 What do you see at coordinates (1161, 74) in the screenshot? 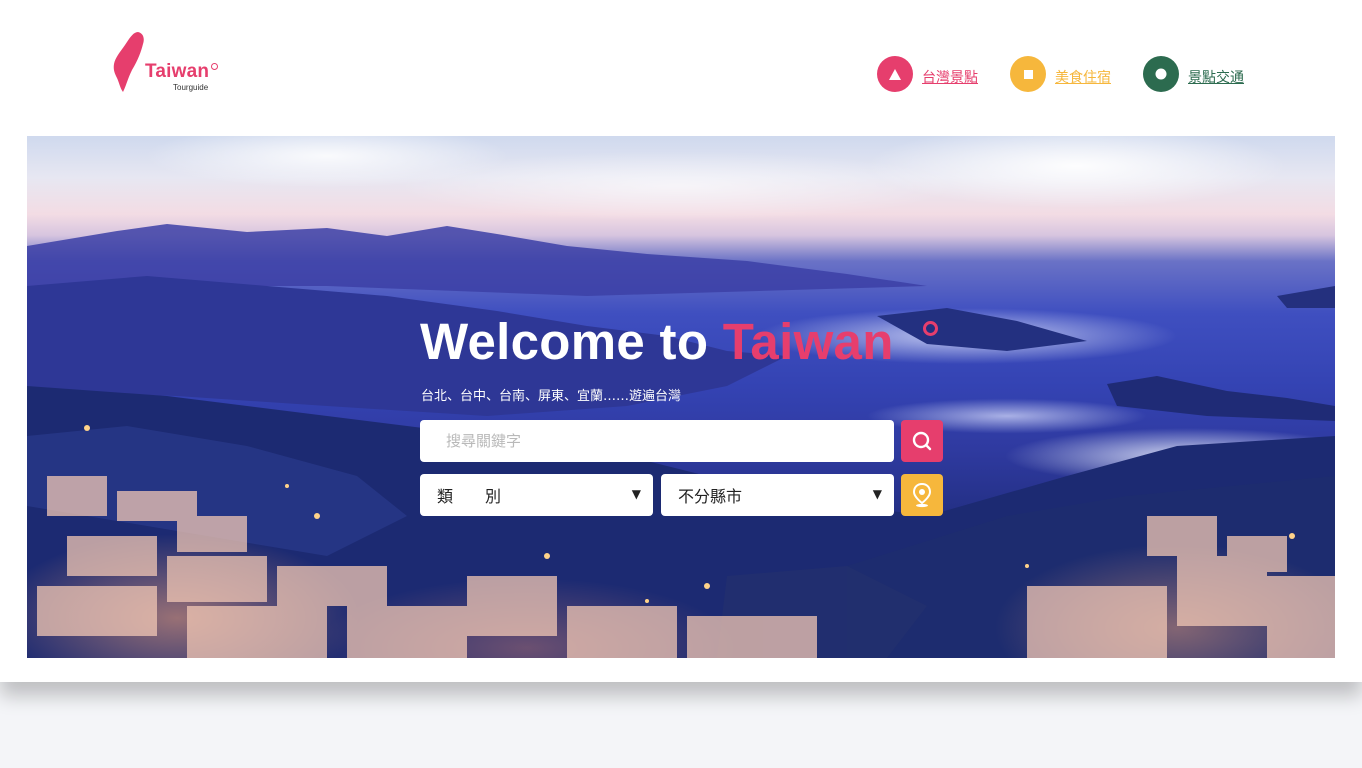
I see `circle-icon` at bounding box center [1161, 74].